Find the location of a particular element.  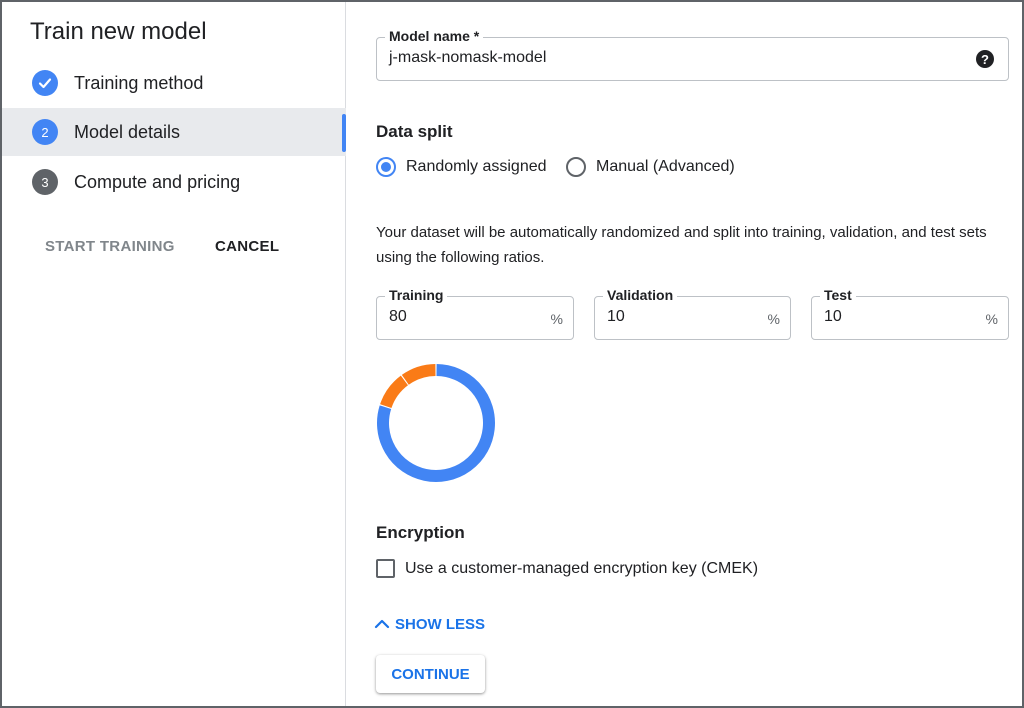

step-training-method: Training method is located at coordinates (174, 83).